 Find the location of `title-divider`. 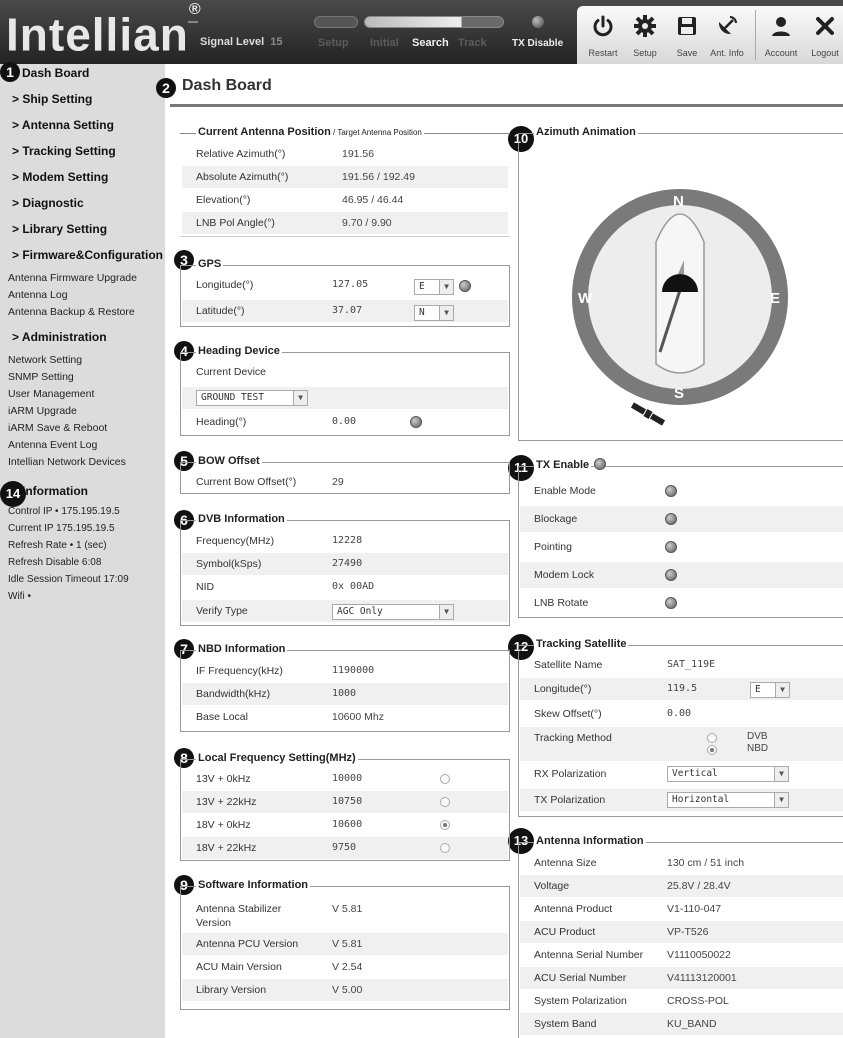

title-divider is located at coordinates (506, 105).